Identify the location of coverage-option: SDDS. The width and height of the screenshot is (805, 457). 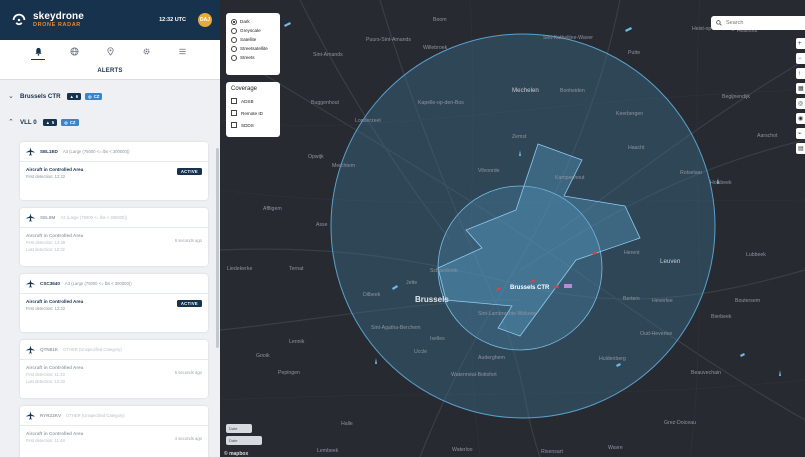
(253, 125).